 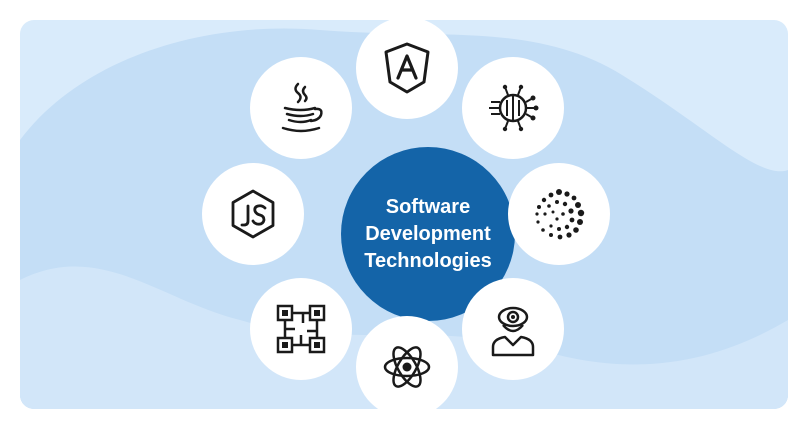 What do you see at coordinates (428, 233) in the screenshot?
I see `hub-title-line-2: Development` at bounding box center [428, 233].